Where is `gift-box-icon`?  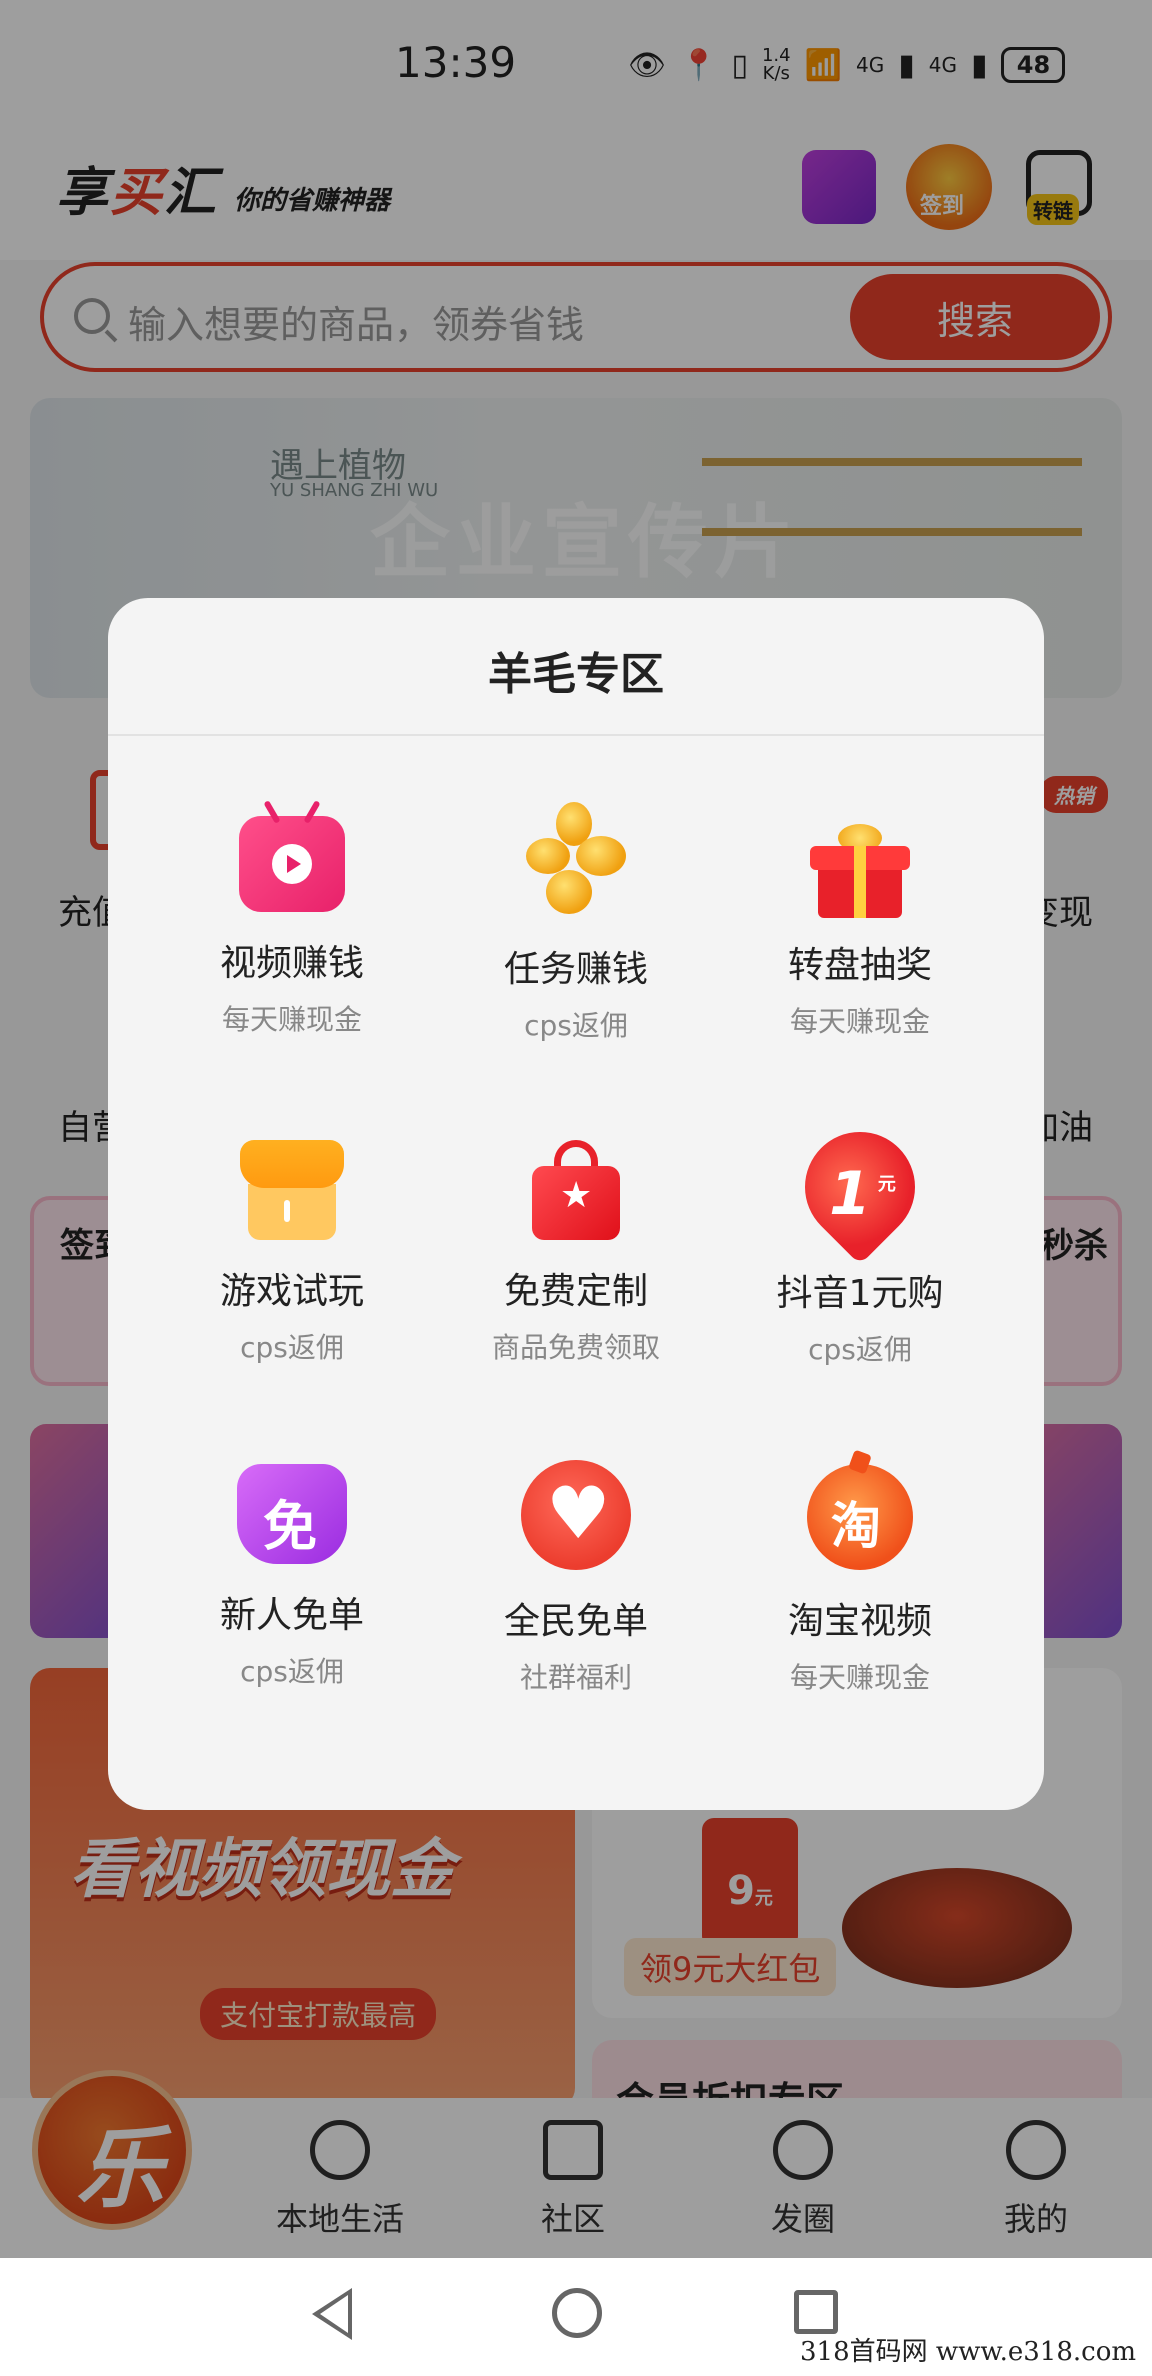 gift-box-icon is located at coordinates (860, 871).